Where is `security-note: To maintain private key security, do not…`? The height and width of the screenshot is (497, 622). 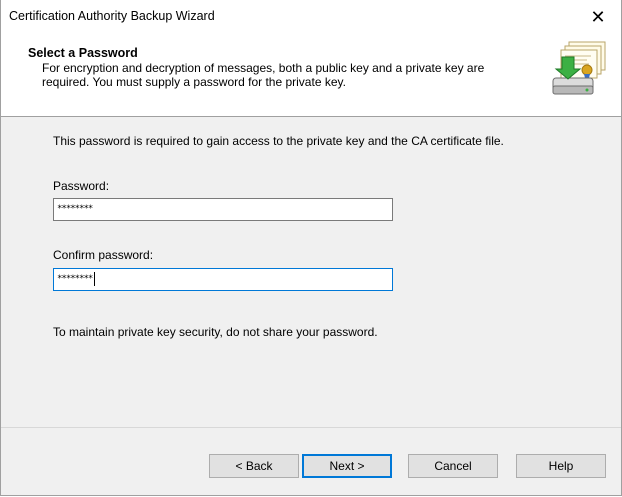
security-note: To maintain private key security, do not… is located at coordinates (215, 332).